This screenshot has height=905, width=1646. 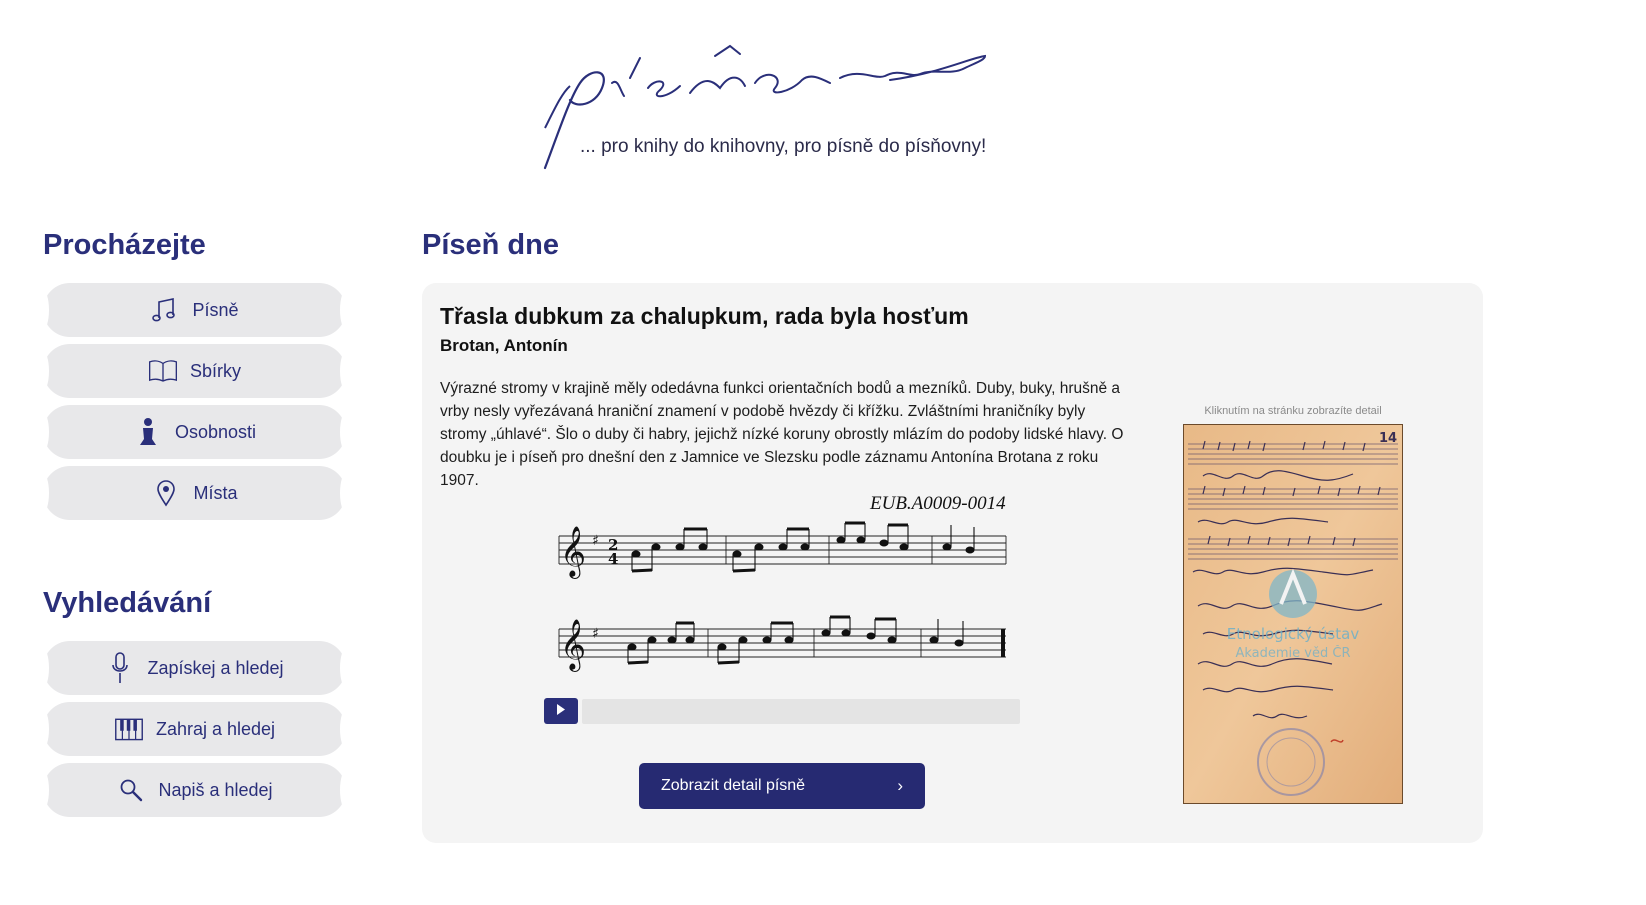 I want to click on song-detail-label: Zobrazit detail písně, so click(x=733, y=785).